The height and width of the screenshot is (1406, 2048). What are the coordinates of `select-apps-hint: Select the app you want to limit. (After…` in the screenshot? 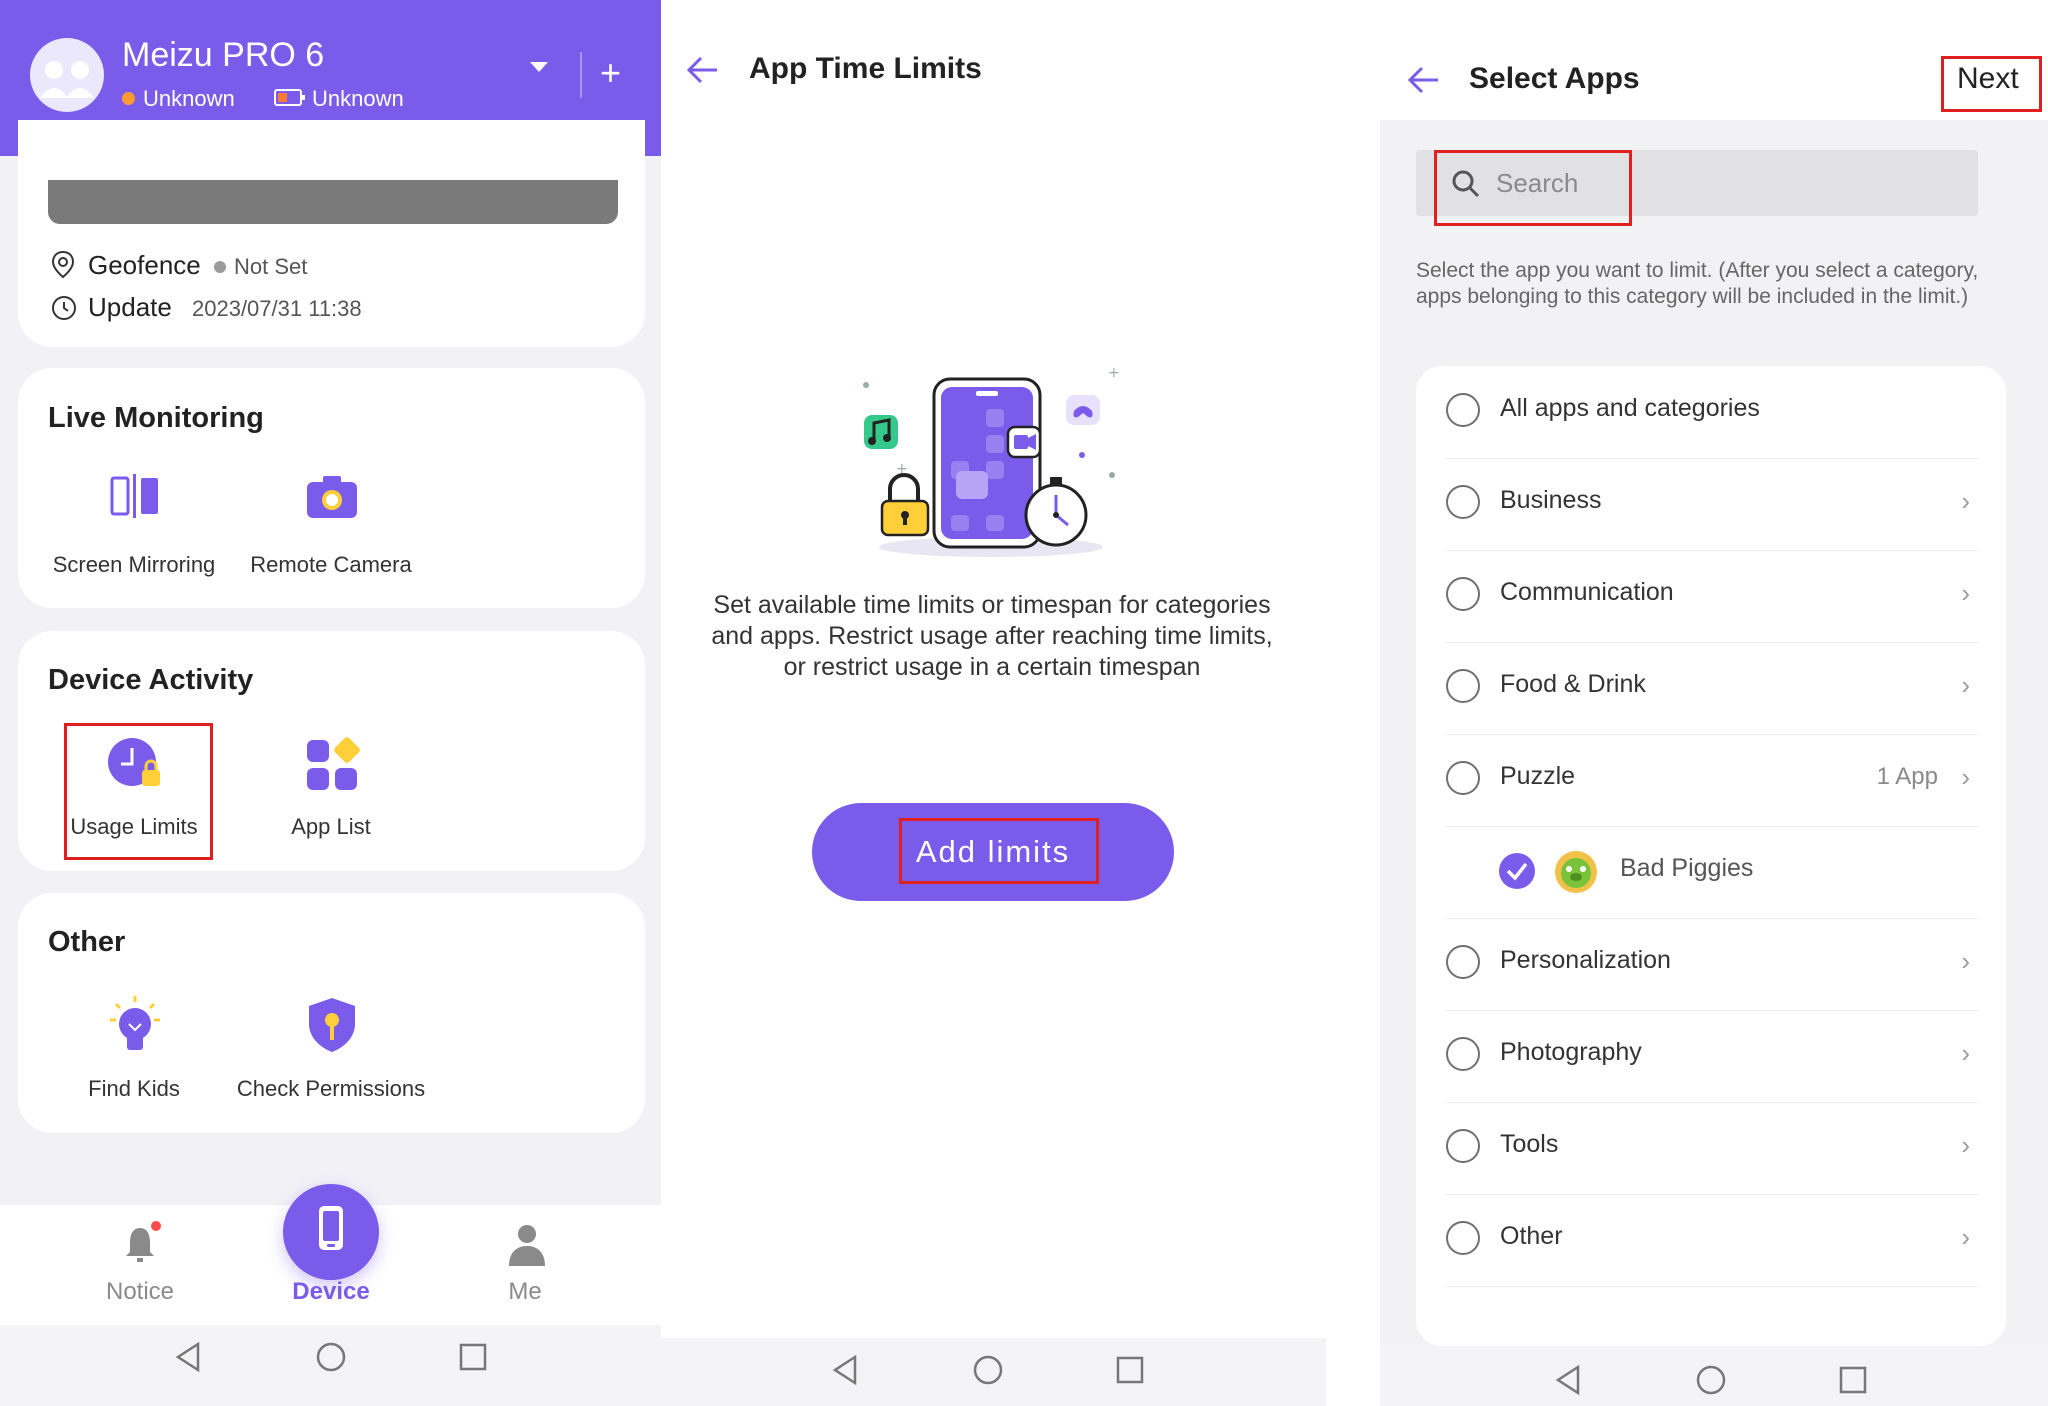 It's located at (1697, 283).